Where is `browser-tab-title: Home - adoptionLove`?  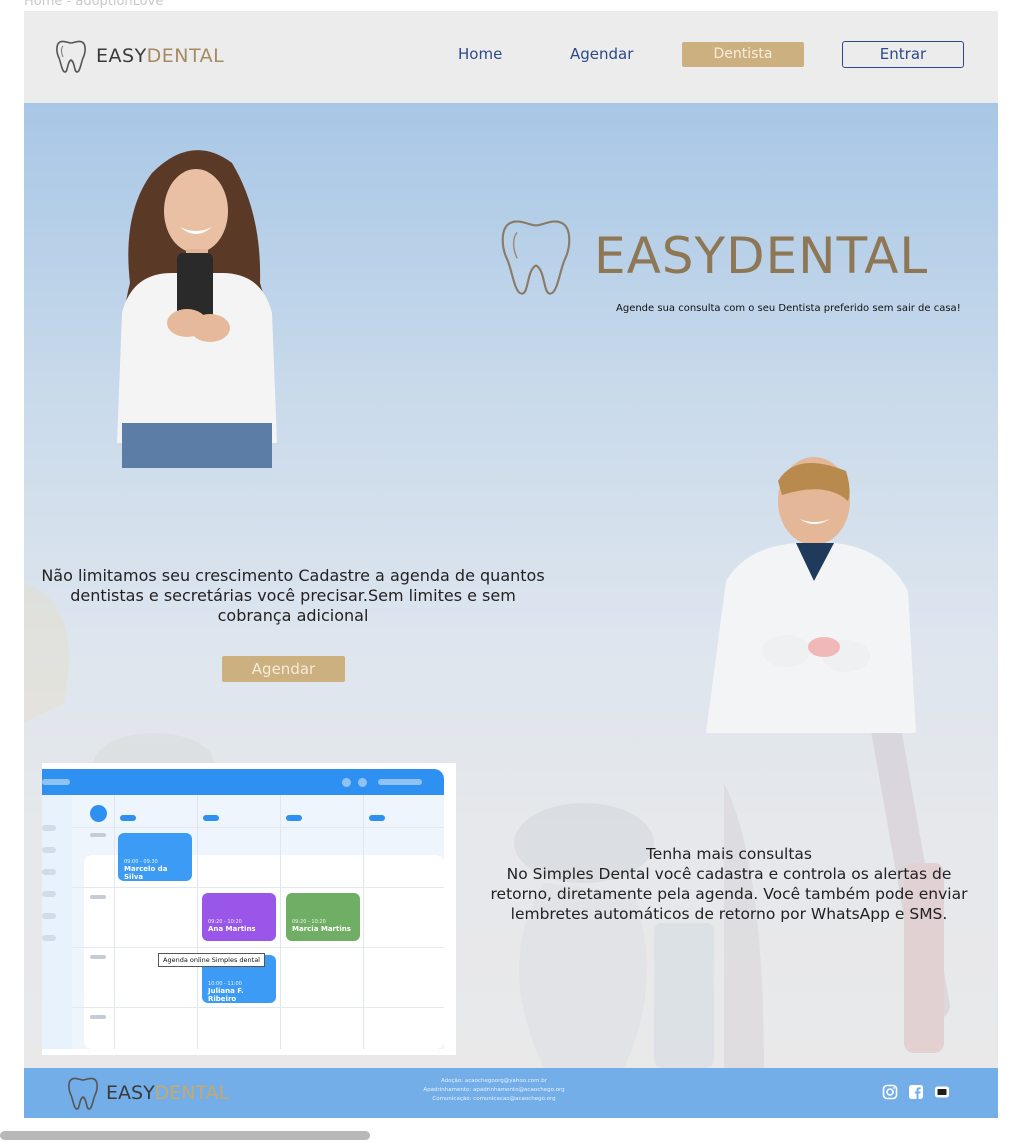
browser-tab-title: Home - adoptionLove is located at coordinates (94, 4).